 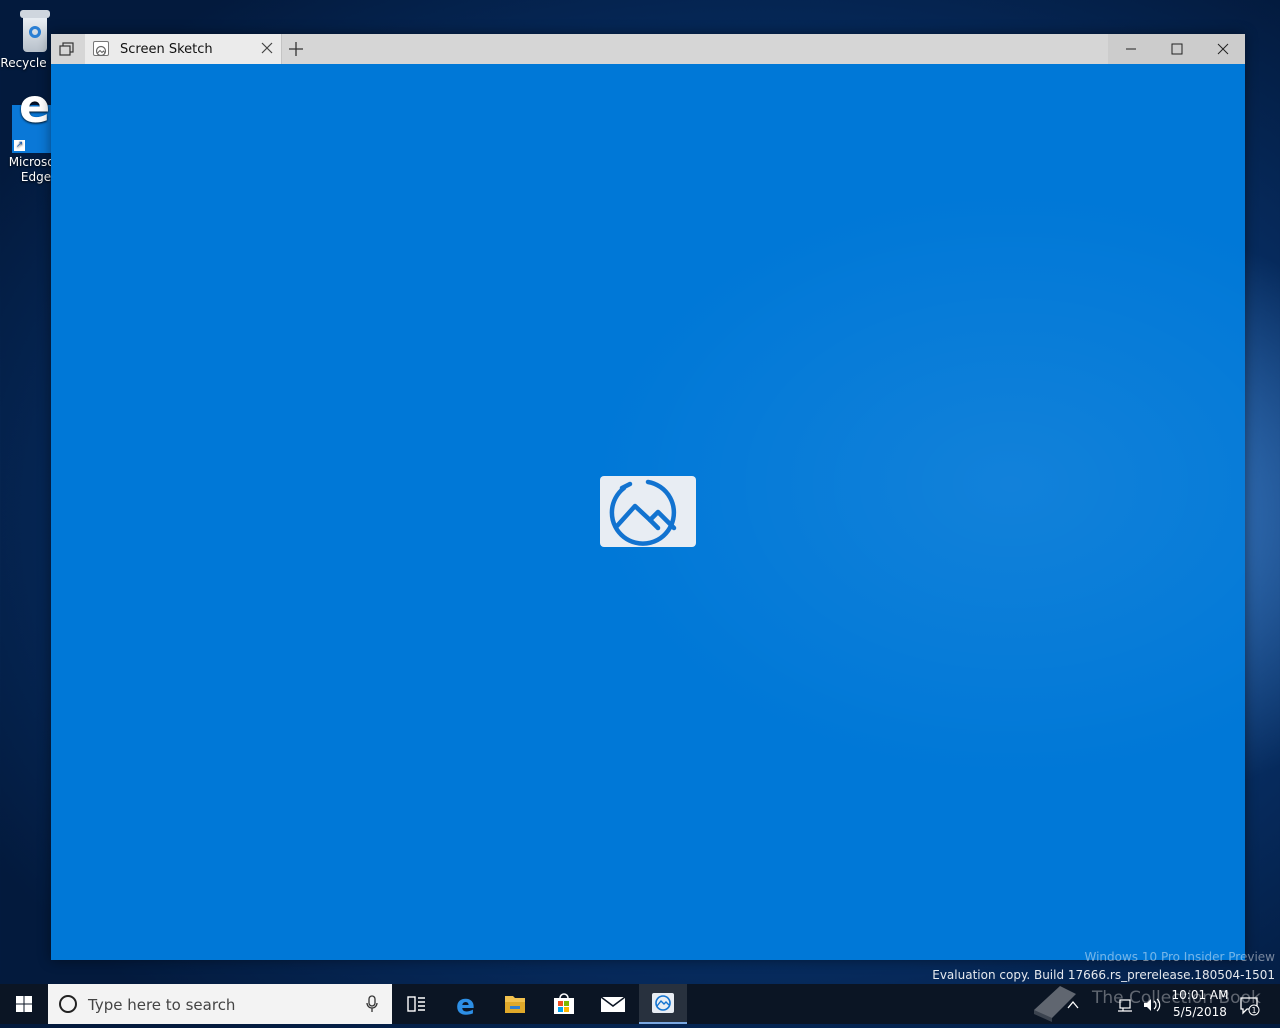 I want to click on plus-icon, so click(x=296, y=49).